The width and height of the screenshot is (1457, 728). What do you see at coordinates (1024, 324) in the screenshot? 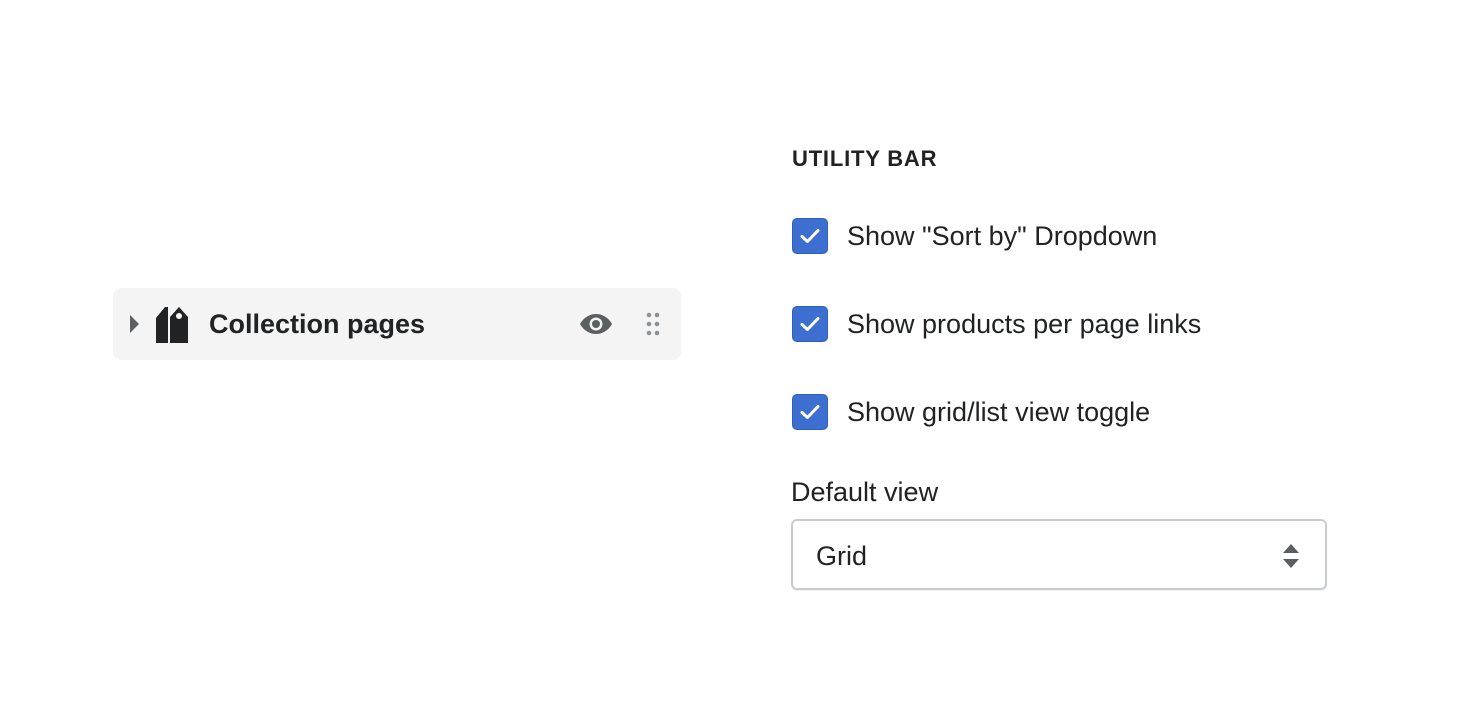
I see `checkbox-label: Show products per page links` at bounding box center [1024, 324].